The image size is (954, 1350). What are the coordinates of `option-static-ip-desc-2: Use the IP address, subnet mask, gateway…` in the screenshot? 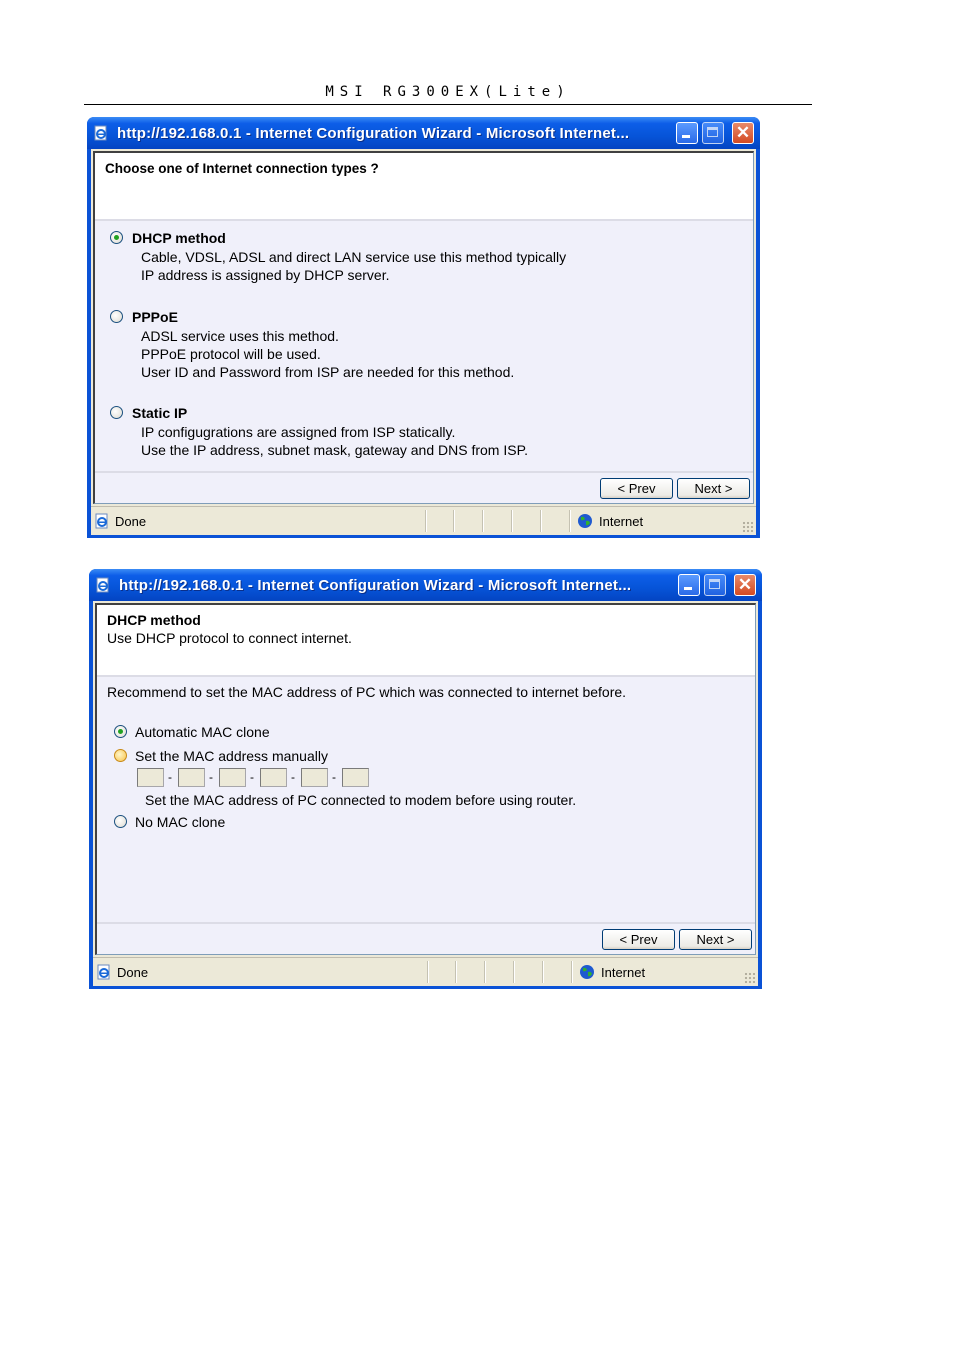 It's located at (335, 450).